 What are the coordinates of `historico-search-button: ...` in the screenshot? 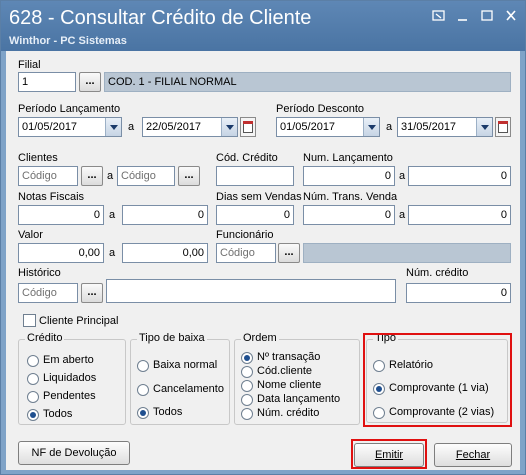 It's located at (92, 293).